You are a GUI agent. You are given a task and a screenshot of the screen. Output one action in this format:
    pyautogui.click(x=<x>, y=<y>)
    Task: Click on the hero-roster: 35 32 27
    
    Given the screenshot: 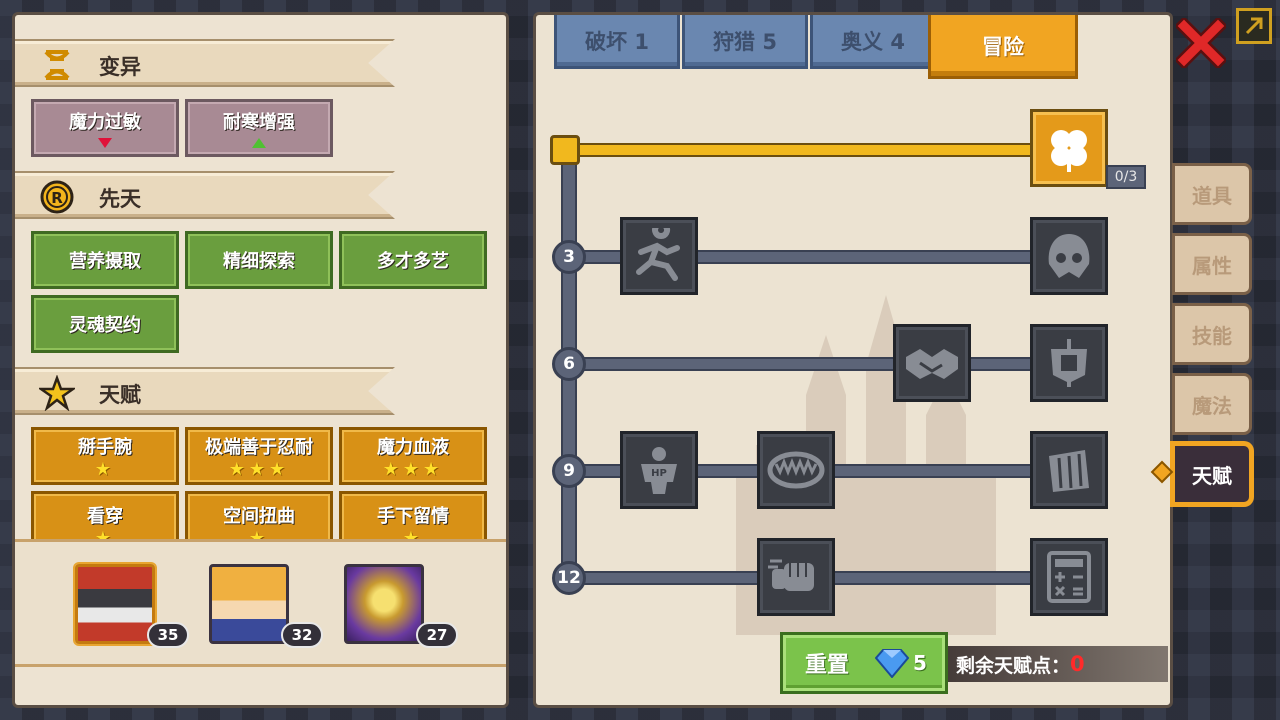 What is the action you would take?
    pyautogui.click(x=260, y=603)
    